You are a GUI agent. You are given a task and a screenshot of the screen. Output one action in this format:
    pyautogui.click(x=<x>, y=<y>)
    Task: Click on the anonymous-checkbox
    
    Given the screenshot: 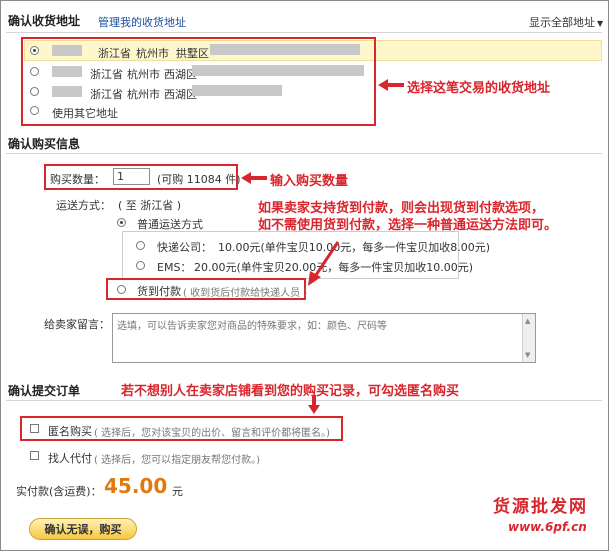 What is the action you would take?
    pyautogui.click(x=34, y=428)
    